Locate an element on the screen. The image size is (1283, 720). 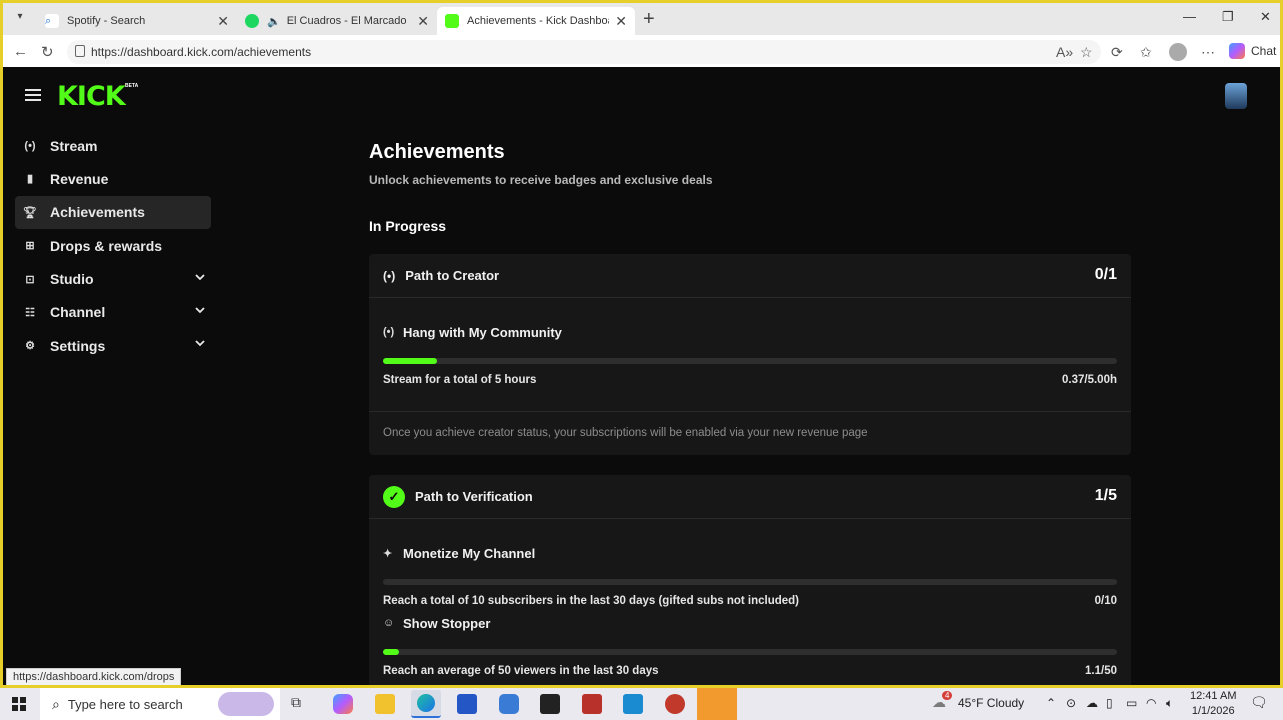
onedrive-icon: ☁ is located at coordinates (1092, 703).